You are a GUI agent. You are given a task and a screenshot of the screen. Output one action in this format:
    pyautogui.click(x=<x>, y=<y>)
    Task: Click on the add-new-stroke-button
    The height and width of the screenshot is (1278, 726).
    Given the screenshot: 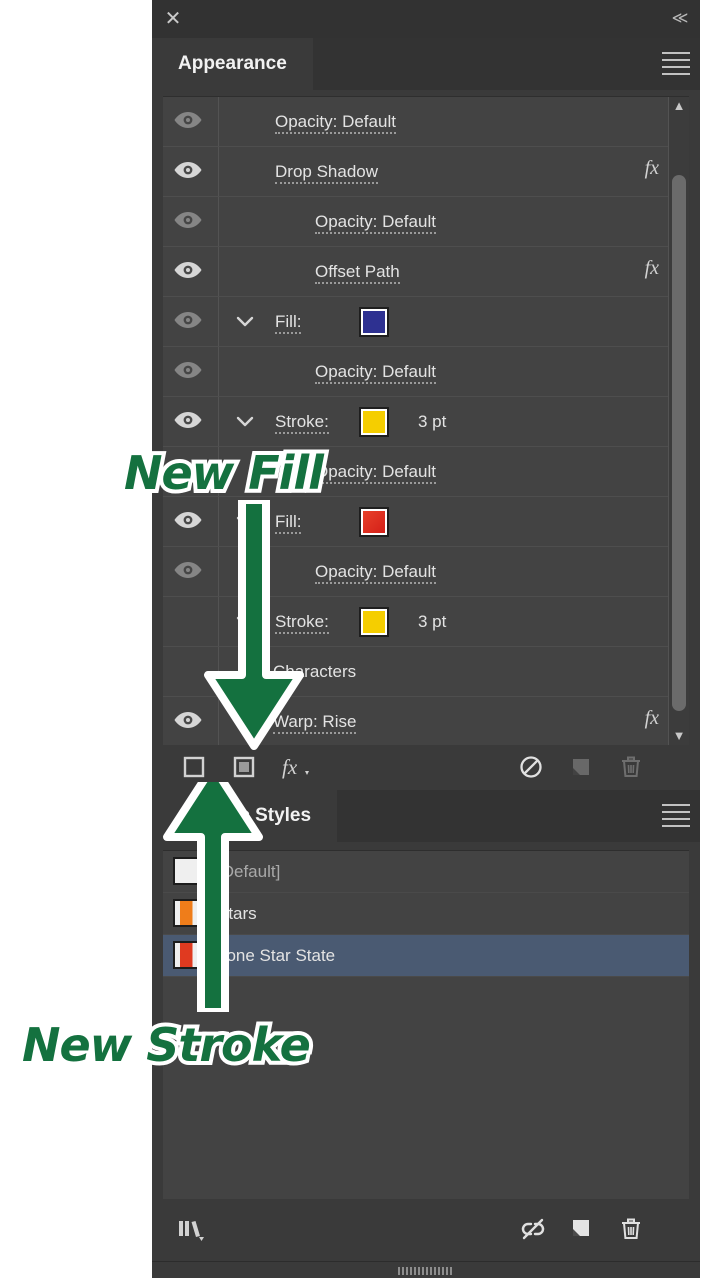 What is the action you would take?
    pyautogui.click(x=196, y=768)
    